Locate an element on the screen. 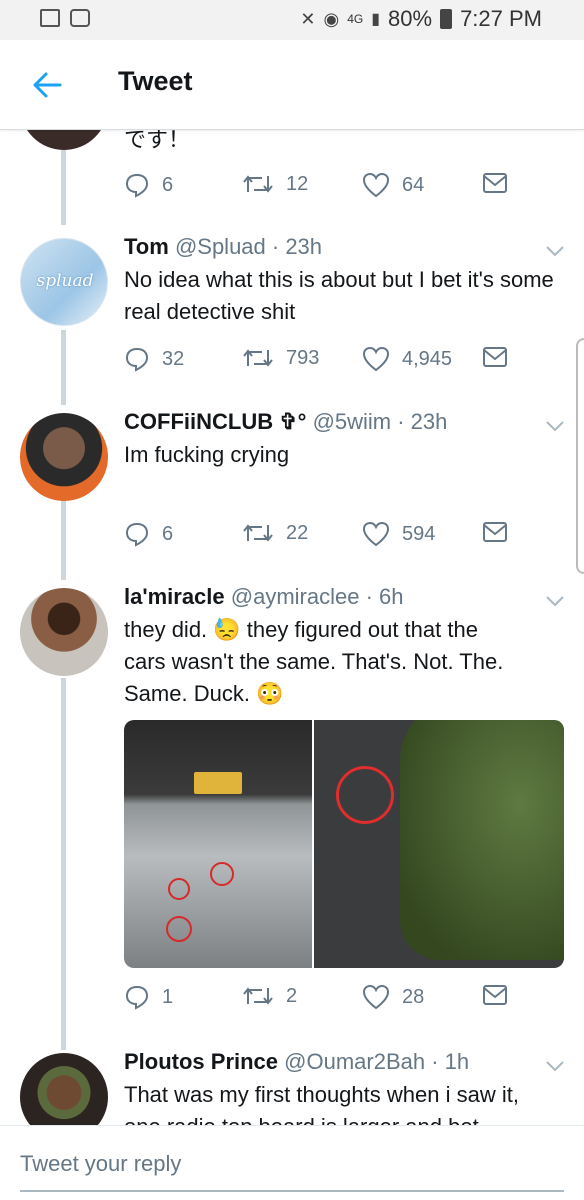  tweet-header: Tom @Spluad · 23h is located at coordinates (223, 247).